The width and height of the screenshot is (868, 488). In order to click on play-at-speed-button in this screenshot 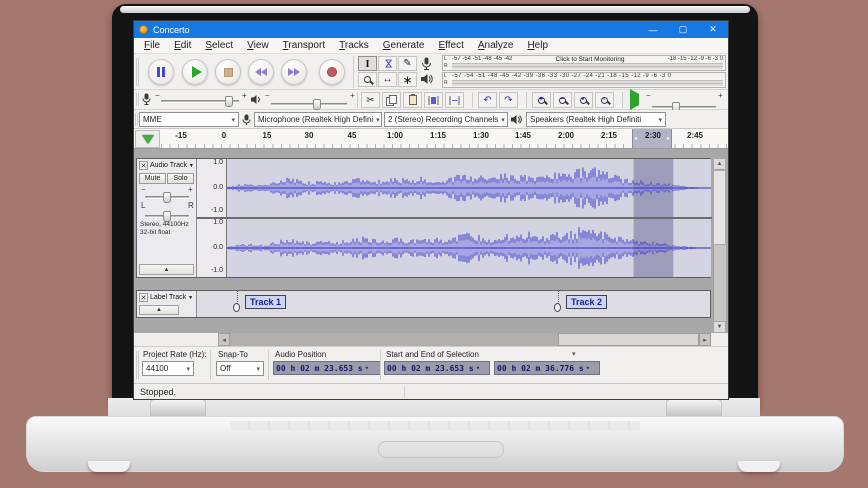, I will do `click(634, 99)`.